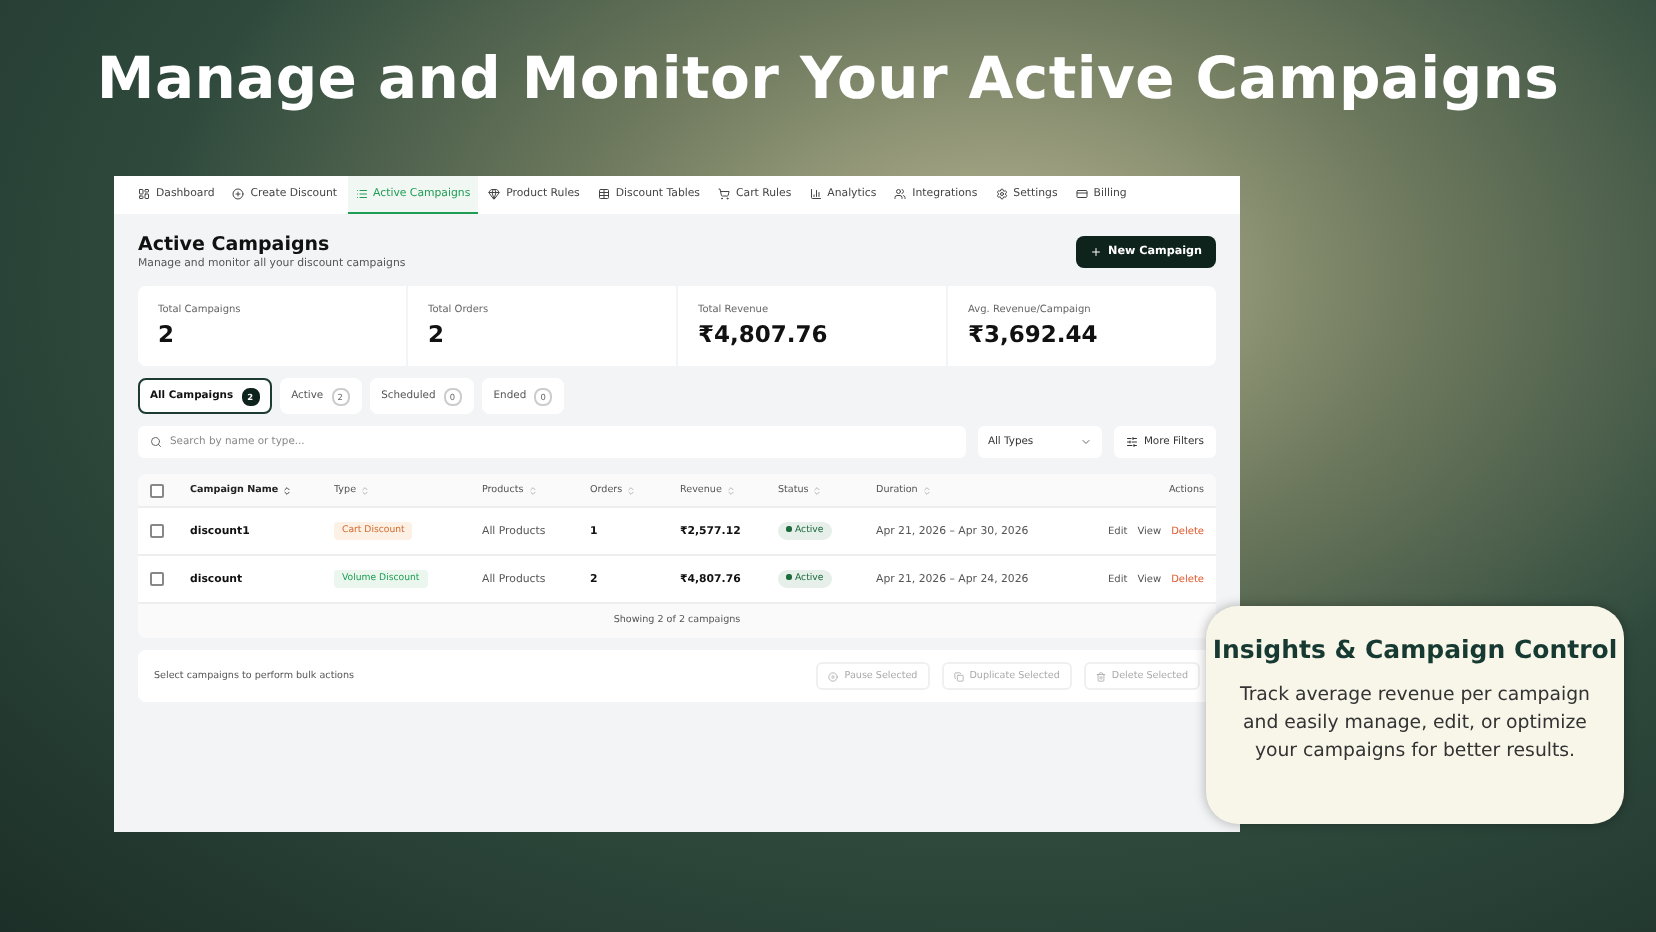 Image resolution: width=1656 pixels, height=932 pixels. I want to click on callout-text: Track average revenue per campaign and easily manage, edit, or optimize your campaigns for better results., so click(1414, 724).